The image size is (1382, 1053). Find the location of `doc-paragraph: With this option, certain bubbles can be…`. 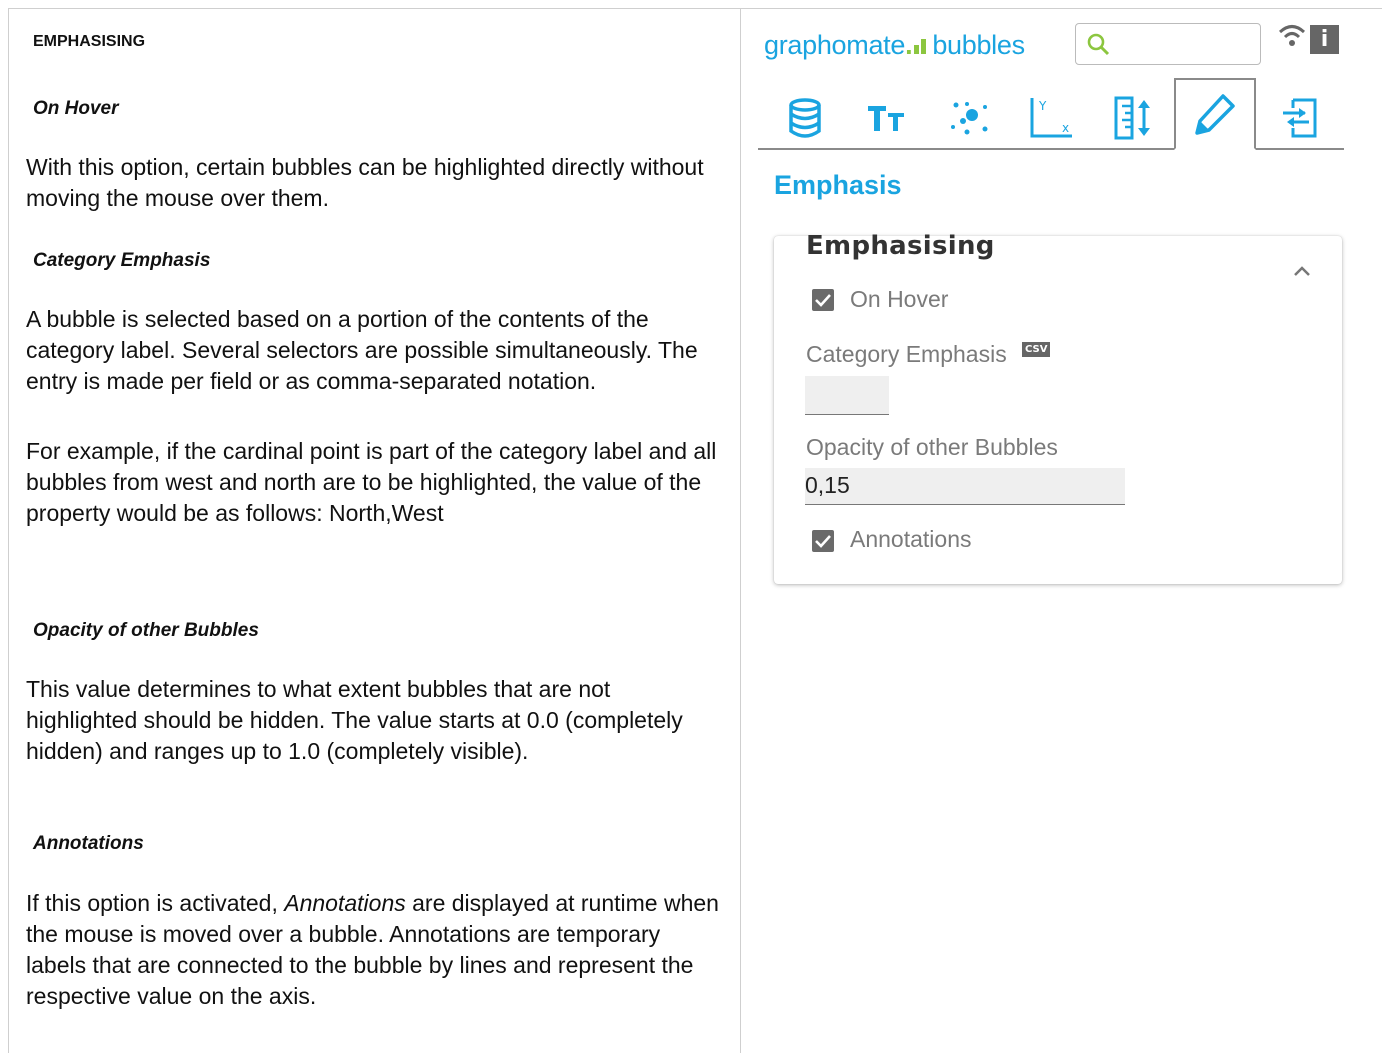

doc-paragraph: With this option, certain bubbles can be… is located at coordinates (365, 182).